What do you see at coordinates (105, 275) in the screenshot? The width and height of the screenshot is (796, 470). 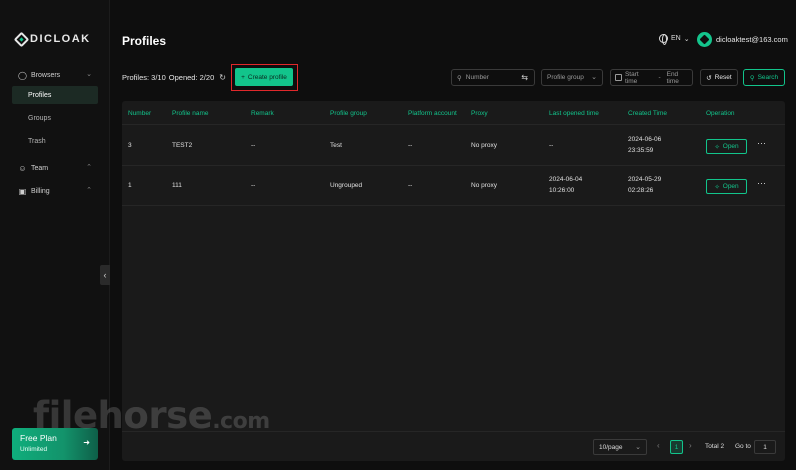 I see `collapse-sidebar-button: ‹` at bounding box center [105, 275].